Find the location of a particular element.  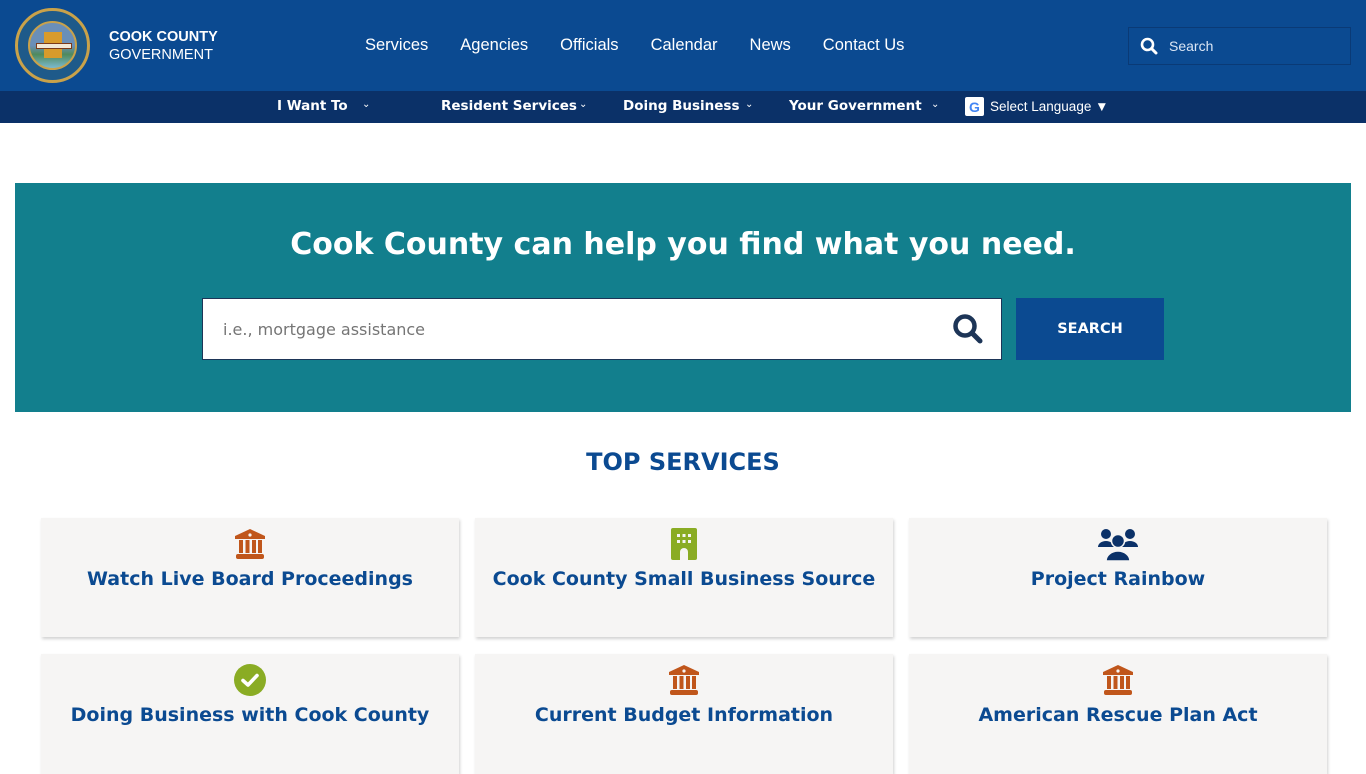

service-card-watch-live-board: Watch Live Board Proceedings is located at coordinates (250, 577).